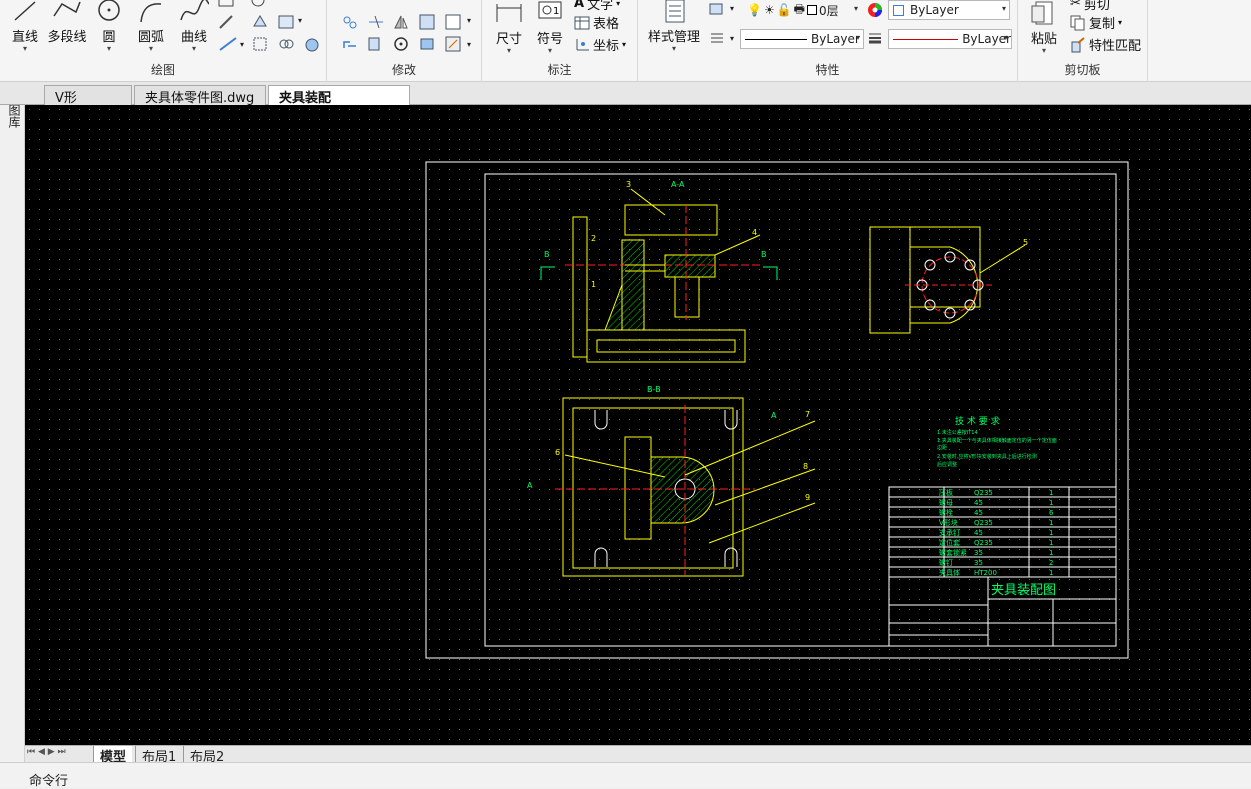 The height and width of the screenshot is (789, 1251). Describe the element at coordinates (875, 38) in the screenshot. I see `lineweight-icon` at that location.